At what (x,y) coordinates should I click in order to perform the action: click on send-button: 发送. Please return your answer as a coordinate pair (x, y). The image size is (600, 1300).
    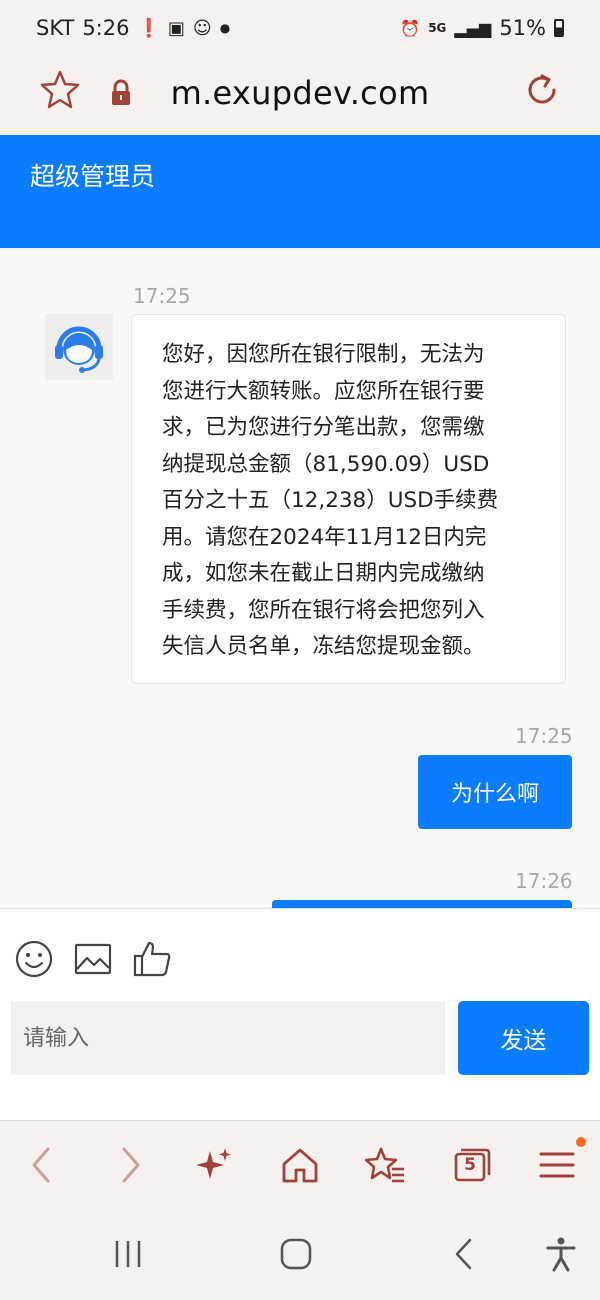
    Looking at the image, I should click on (523, 1038).